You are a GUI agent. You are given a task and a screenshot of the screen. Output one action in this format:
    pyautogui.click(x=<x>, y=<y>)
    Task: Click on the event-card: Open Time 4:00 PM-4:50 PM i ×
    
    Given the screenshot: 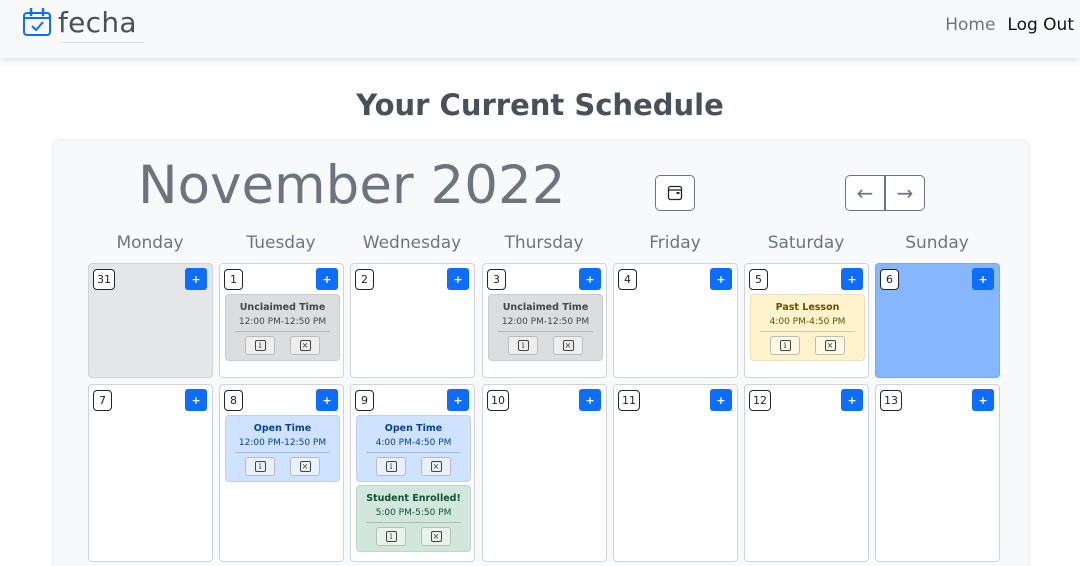 What is the action you would take?
    pyautogui.click(x=413, y=448)
    